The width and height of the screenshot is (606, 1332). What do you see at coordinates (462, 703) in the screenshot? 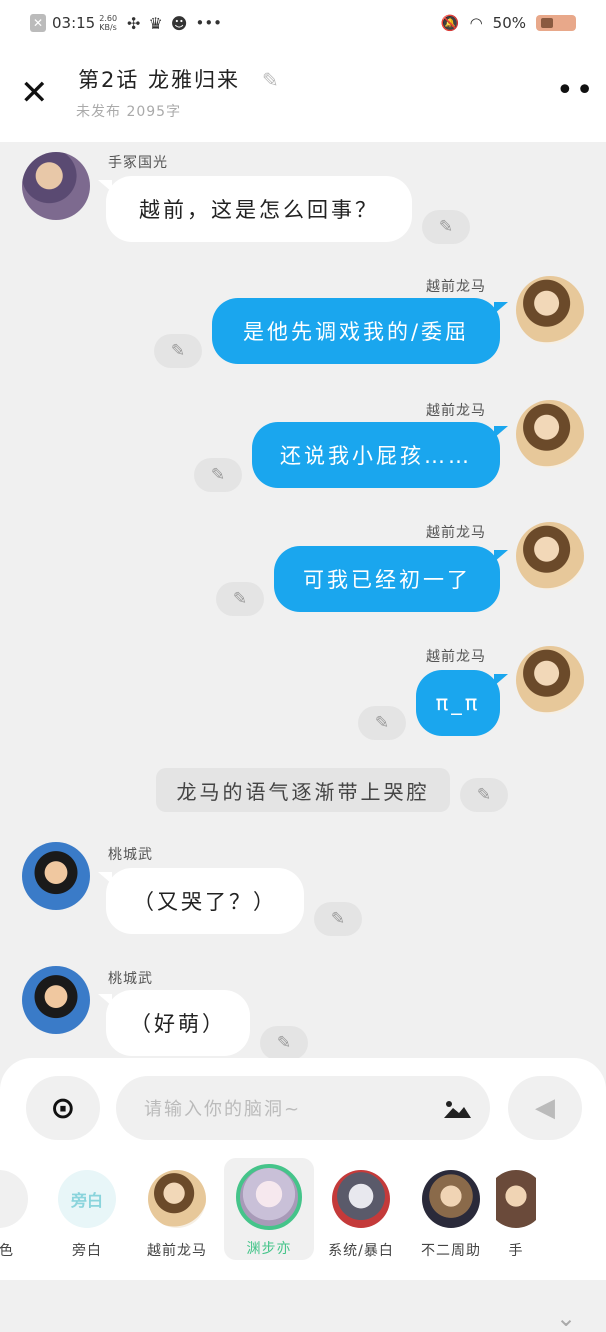
I see `message-bubble: π_π` at bounding box center [462, 703].